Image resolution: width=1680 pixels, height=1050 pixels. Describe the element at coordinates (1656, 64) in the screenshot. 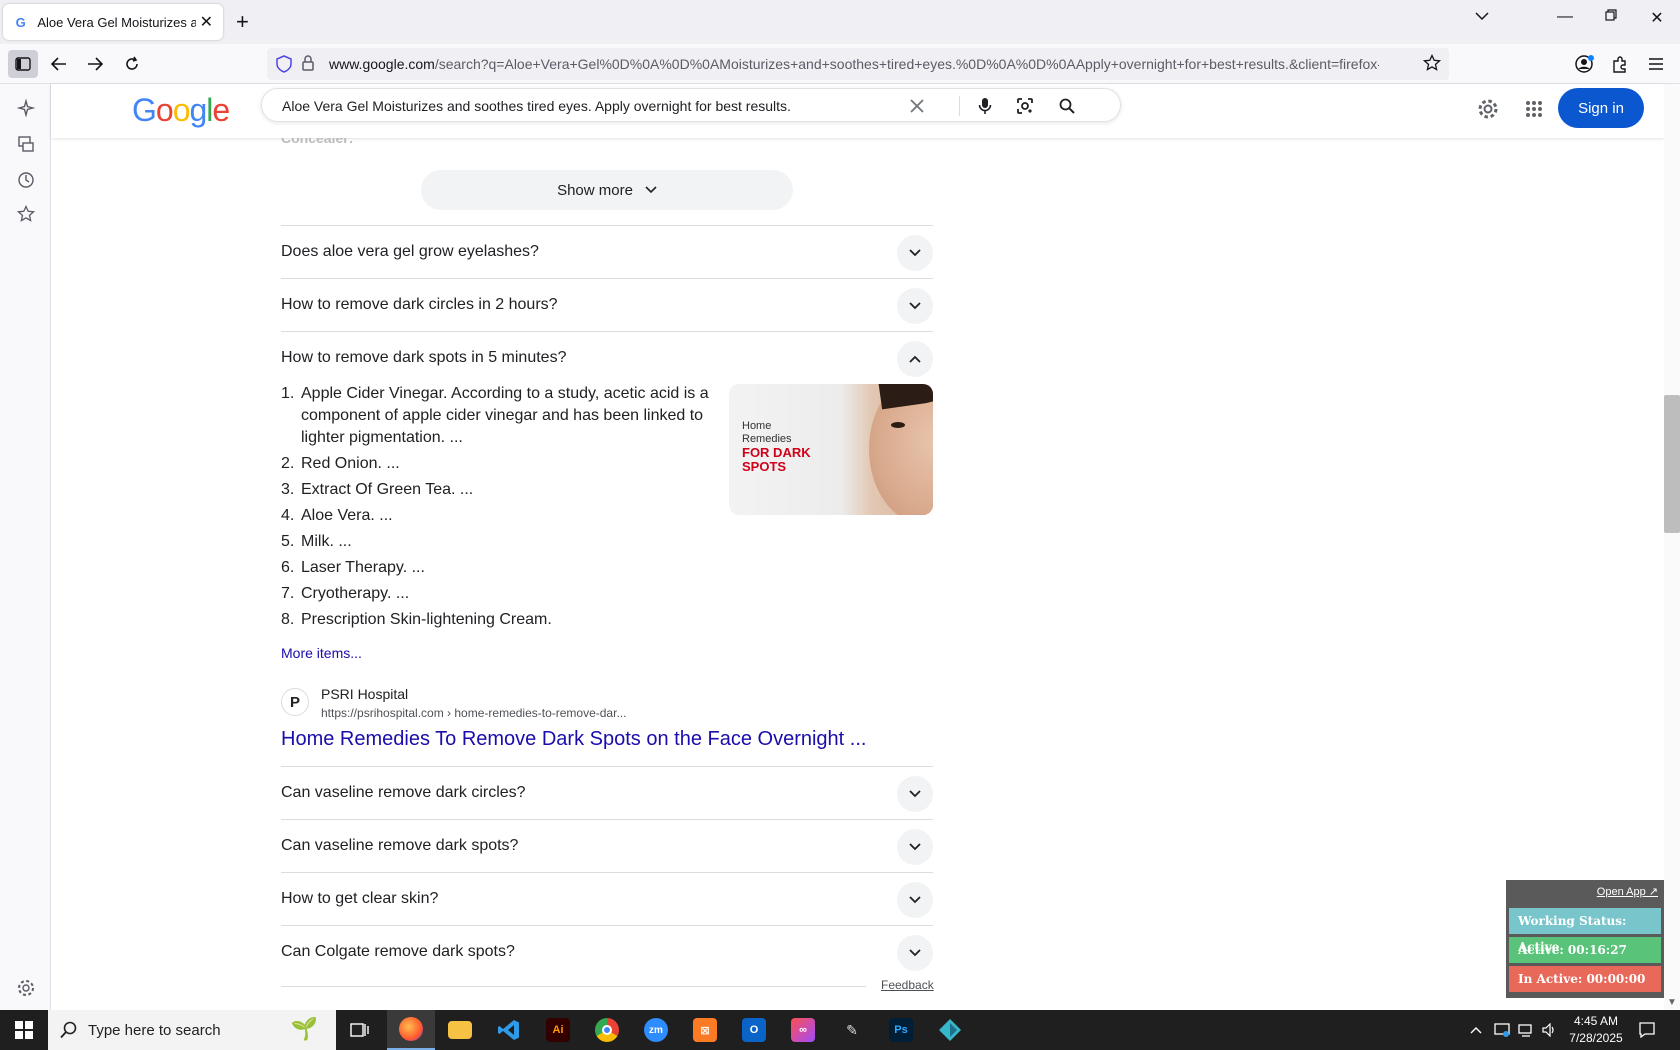

I see `menu-icon` at that location.